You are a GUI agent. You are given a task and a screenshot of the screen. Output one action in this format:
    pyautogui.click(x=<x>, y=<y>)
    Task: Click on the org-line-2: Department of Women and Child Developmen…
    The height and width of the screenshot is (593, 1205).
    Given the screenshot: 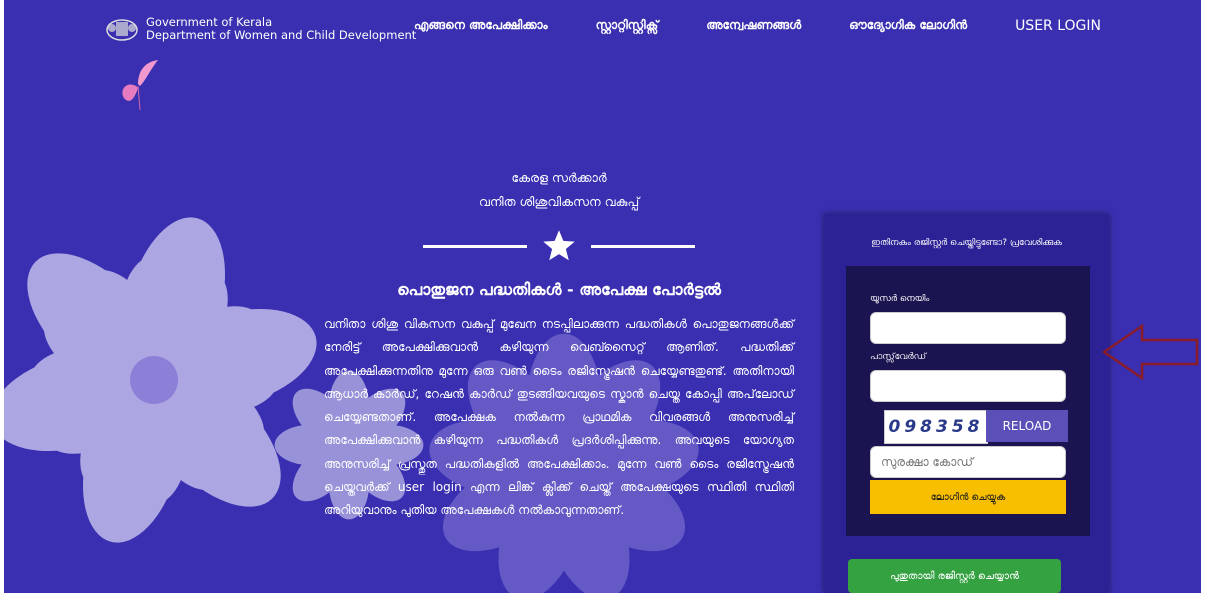 What is the action you would take?
    pyautogui.click(x=281, y=35)
    